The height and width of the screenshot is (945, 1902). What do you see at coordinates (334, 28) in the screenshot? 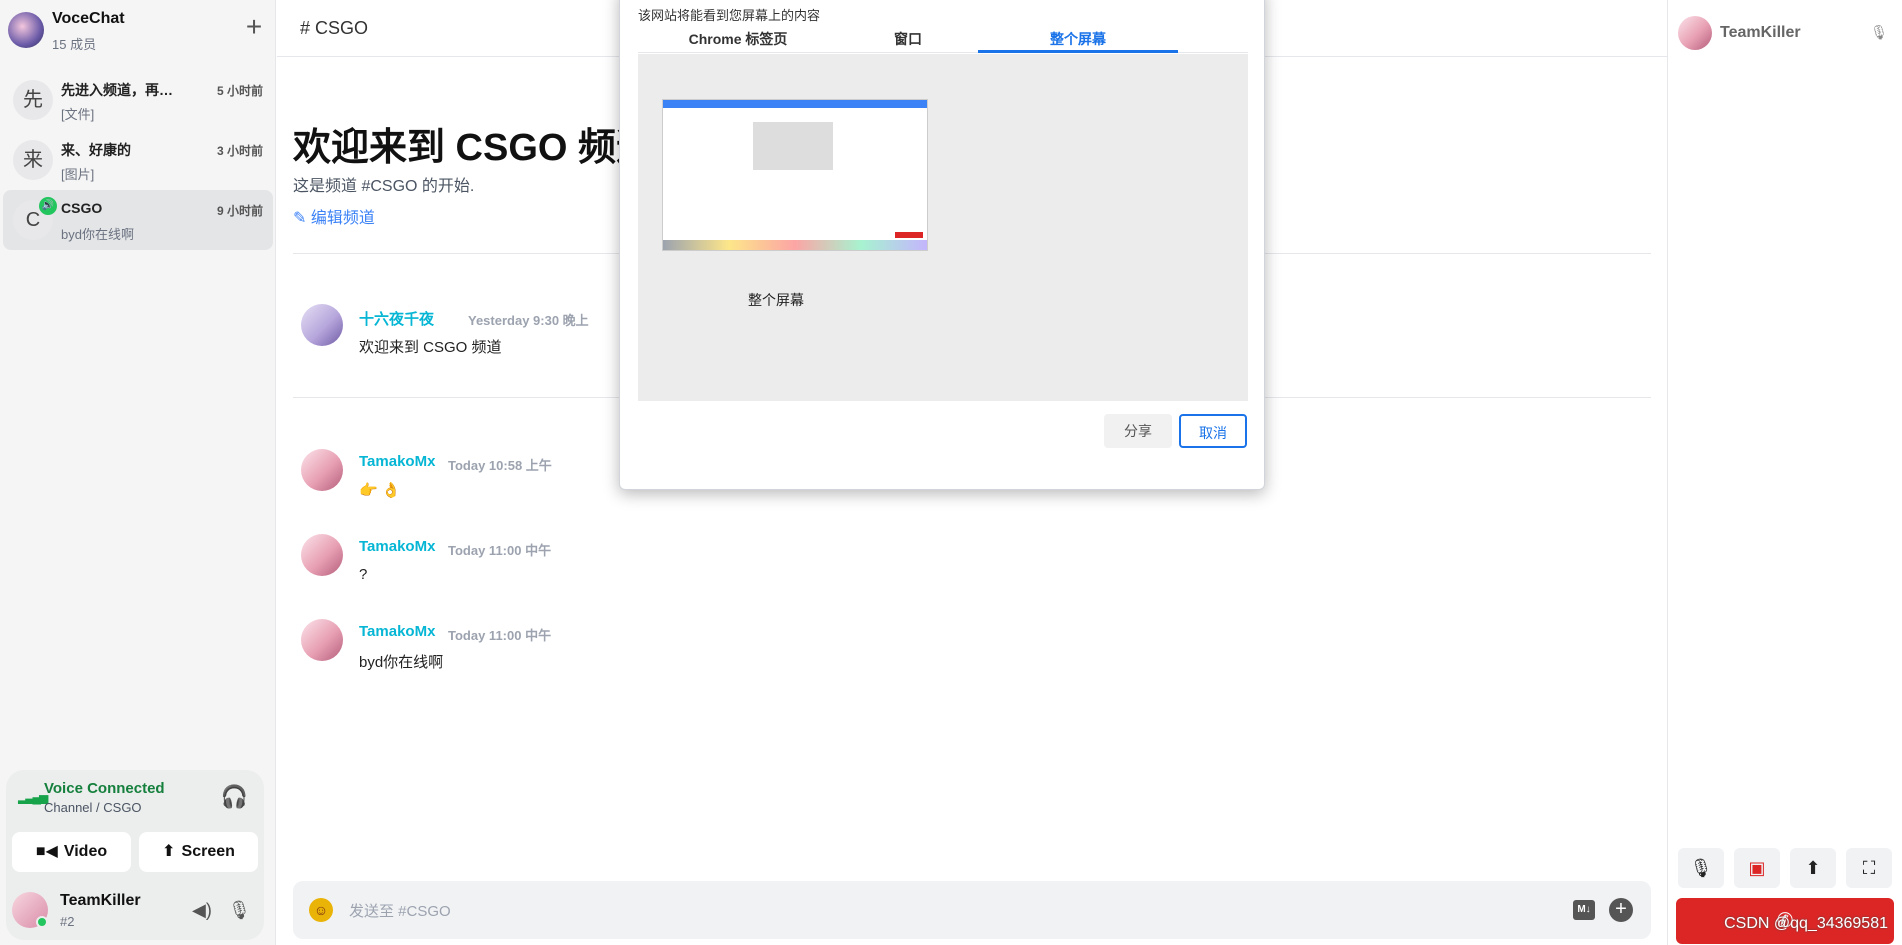
I see `channel-title: # CSGO` at bounding box center [334, 28].